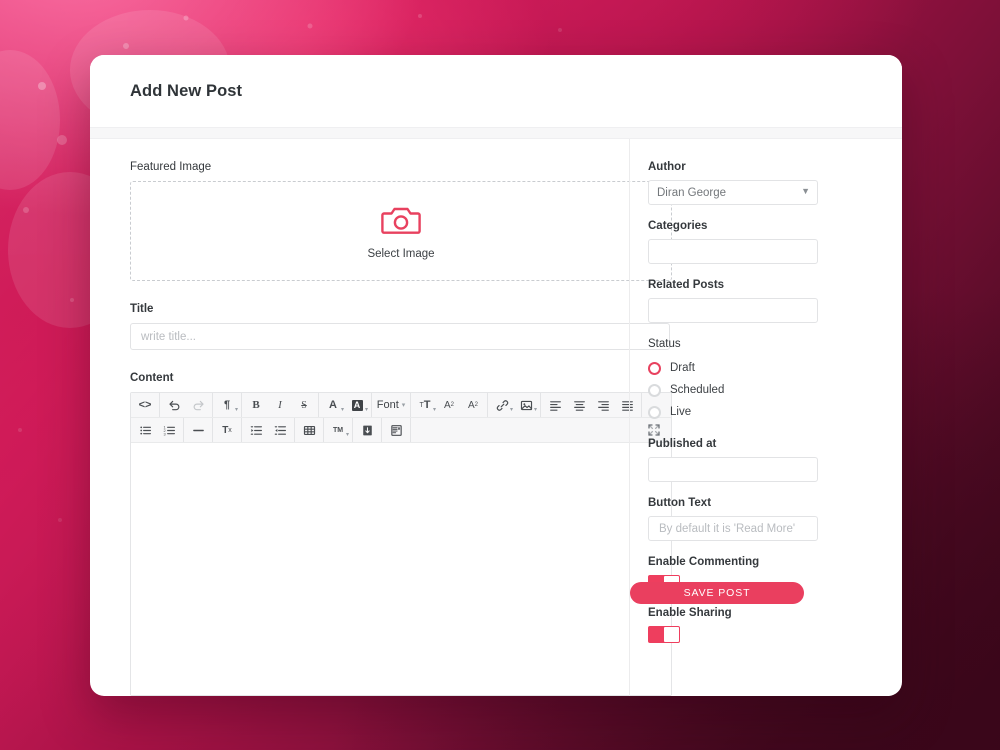  I want to click on toggle-knob, so click(671, 634).